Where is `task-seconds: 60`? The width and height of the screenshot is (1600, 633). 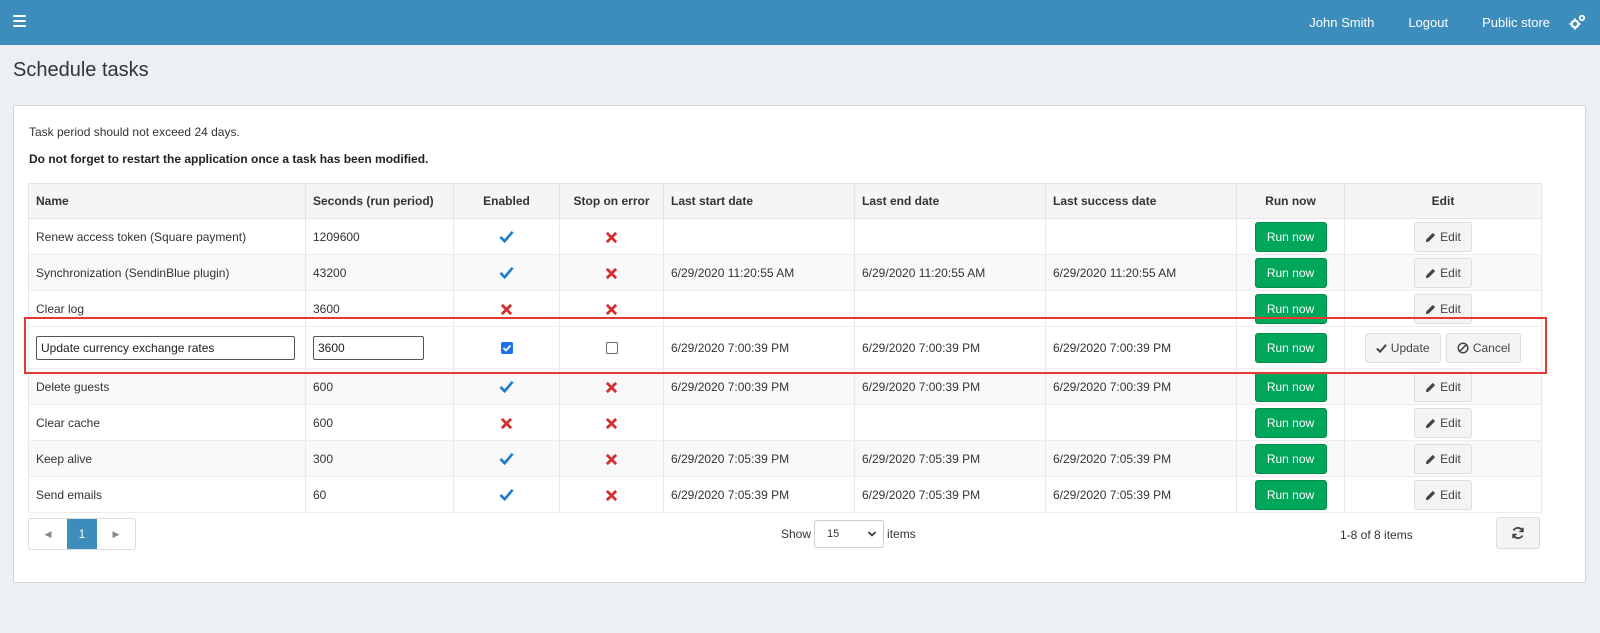
task-seconds: 60 is located at coordinates (379, 494).